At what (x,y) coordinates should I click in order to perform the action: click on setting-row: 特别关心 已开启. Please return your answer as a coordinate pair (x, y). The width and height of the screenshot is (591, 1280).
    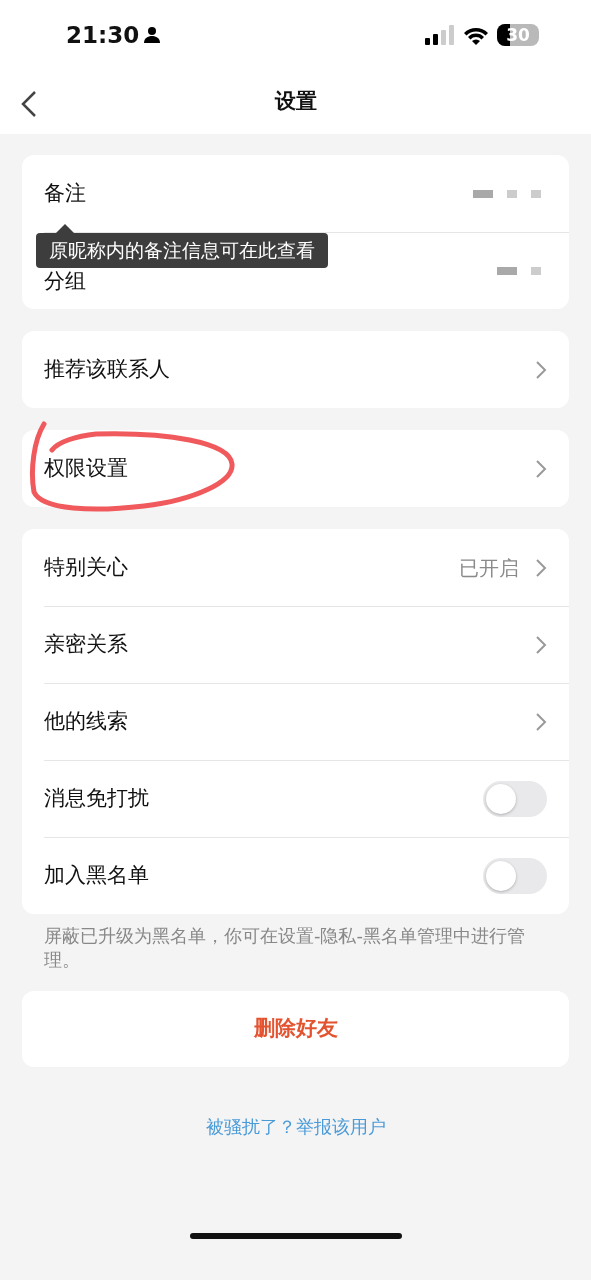
    Looking at the image, I should click on (295, 567).